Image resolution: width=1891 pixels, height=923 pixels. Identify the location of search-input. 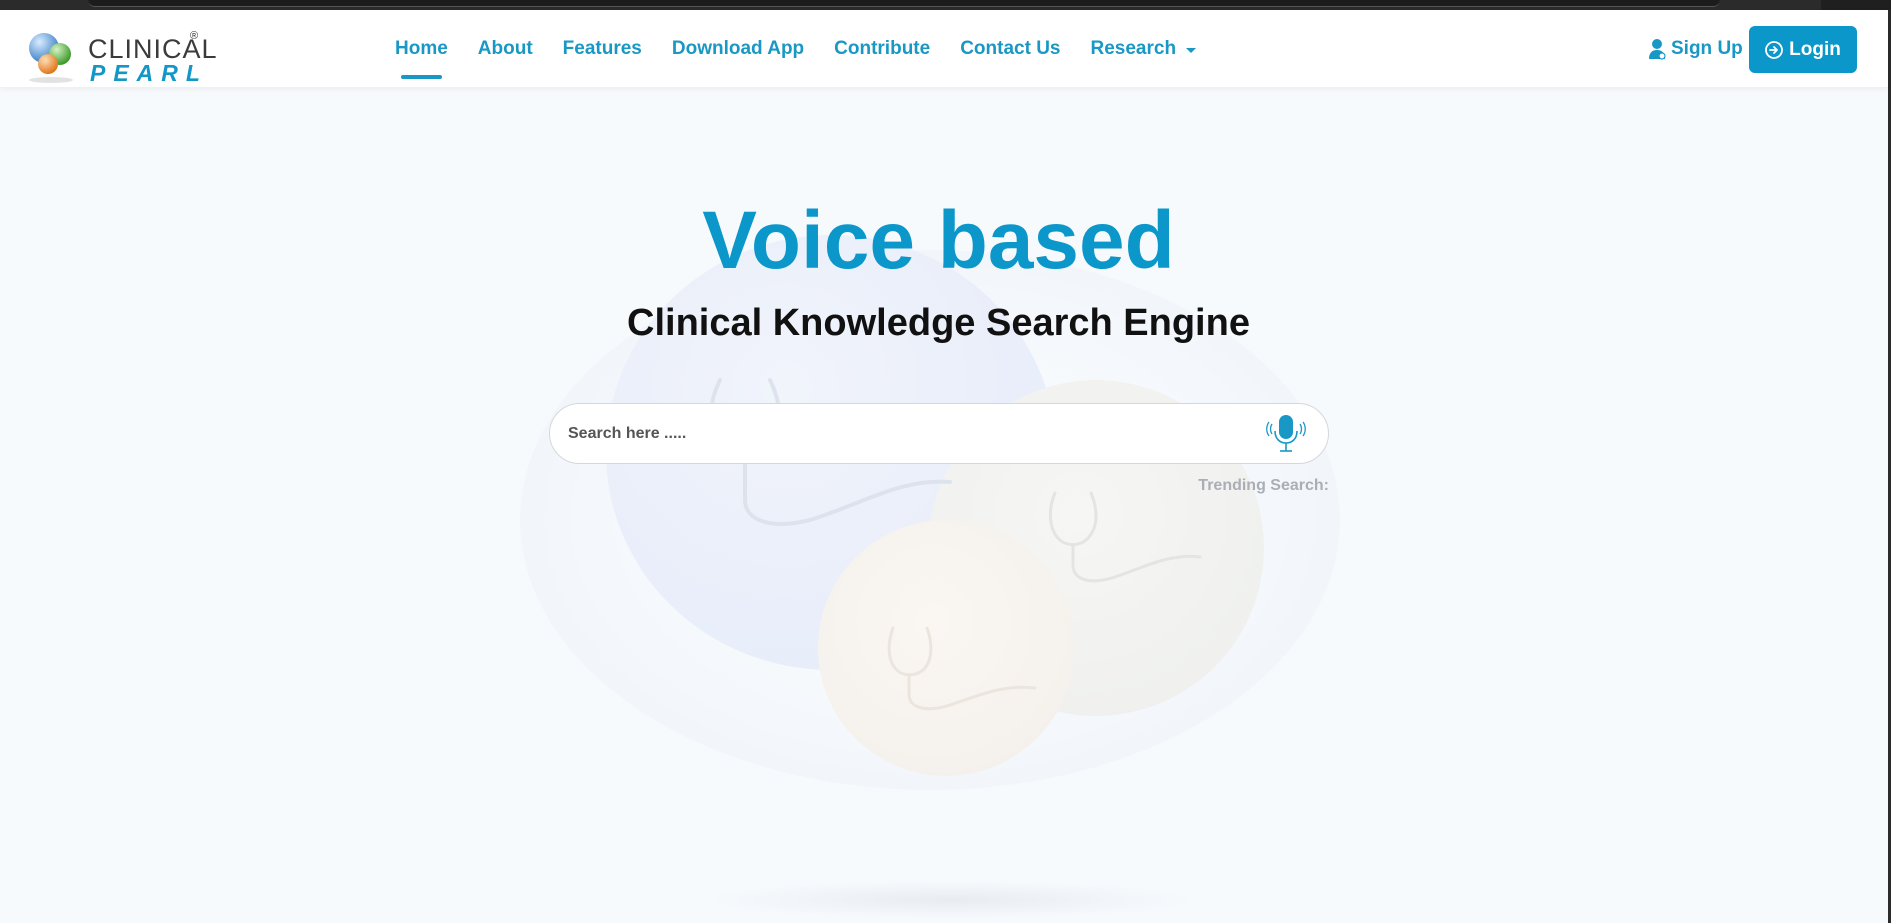
(908, 433).